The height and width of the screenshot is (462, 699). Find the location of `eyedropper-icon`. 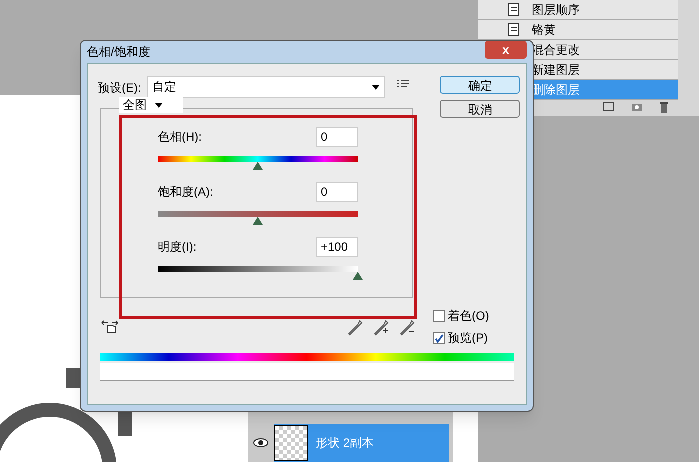

eyedropper-icon is located at coordinates (356, 328).